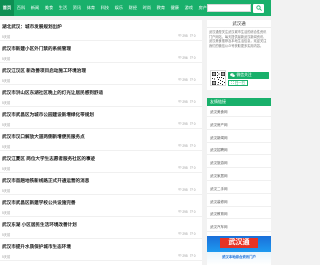 This screenshot has height=265, width=320. What do you see at coordinates (189, 8) in the screenshot?
I see `nav-item: 游戏` at bounding box center [189, 8].